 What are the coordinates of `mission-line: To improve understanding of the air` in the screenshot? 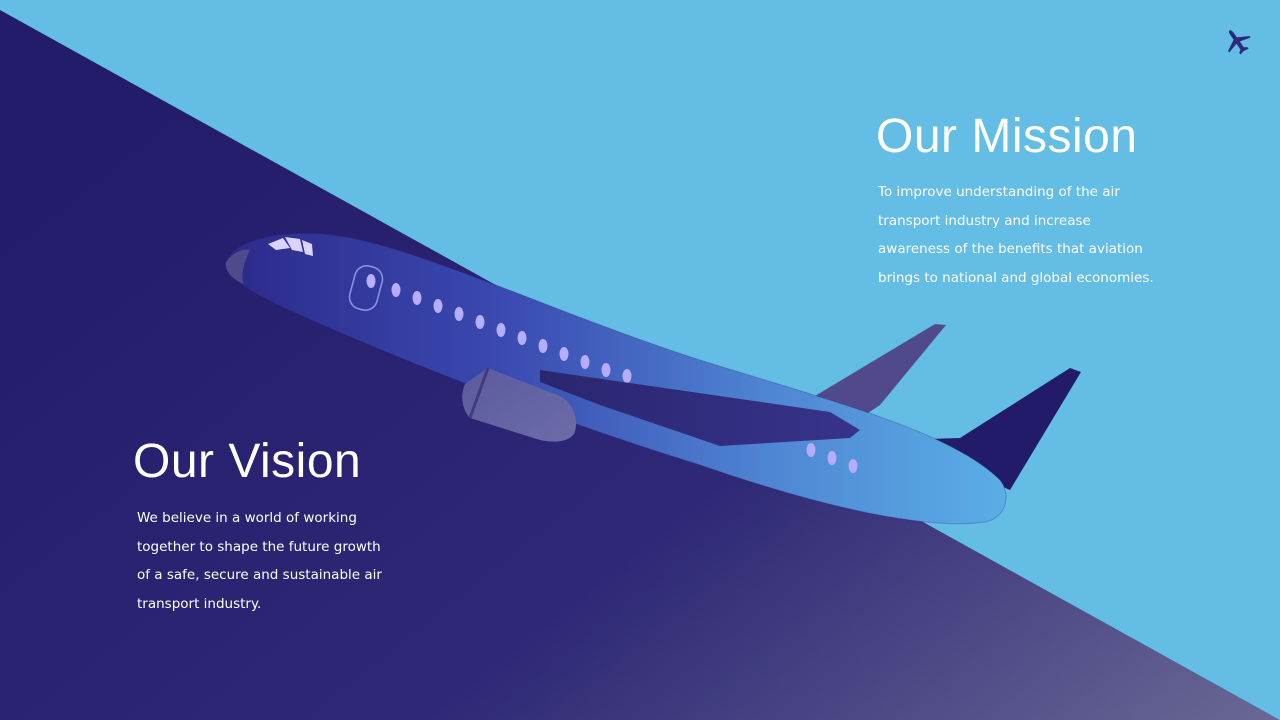 It's located at (999, 192).